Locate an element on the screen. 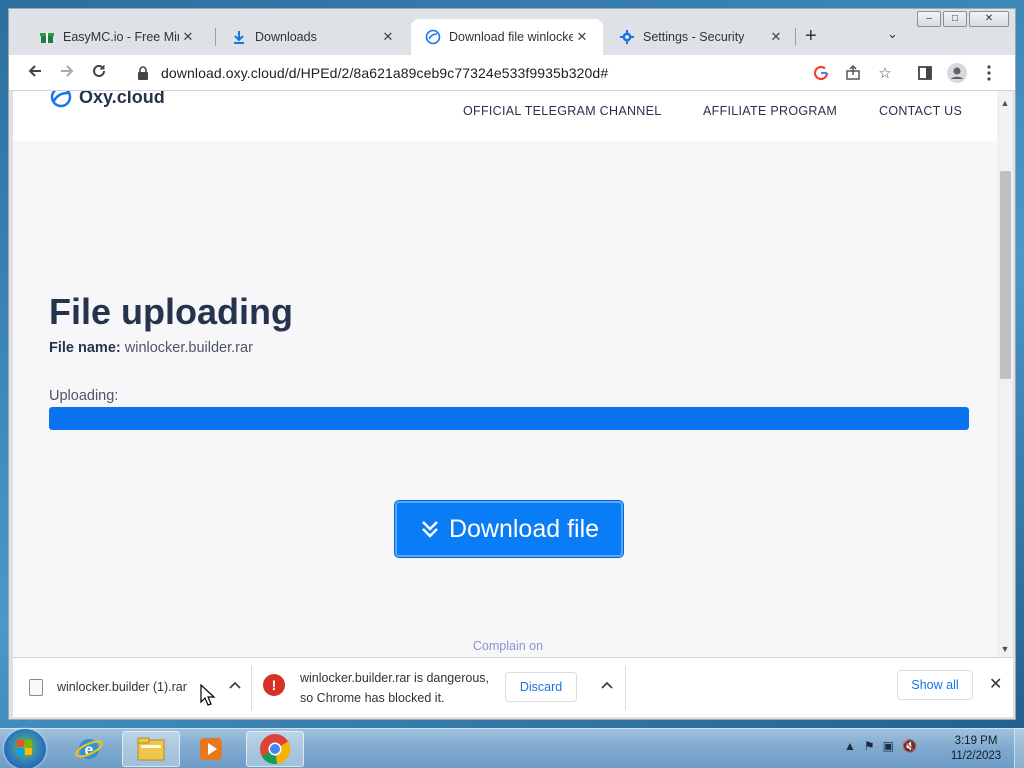 The image size is (1024, 768). action-center-flag-icon: ⚑ is located at coordinates (869, 746).